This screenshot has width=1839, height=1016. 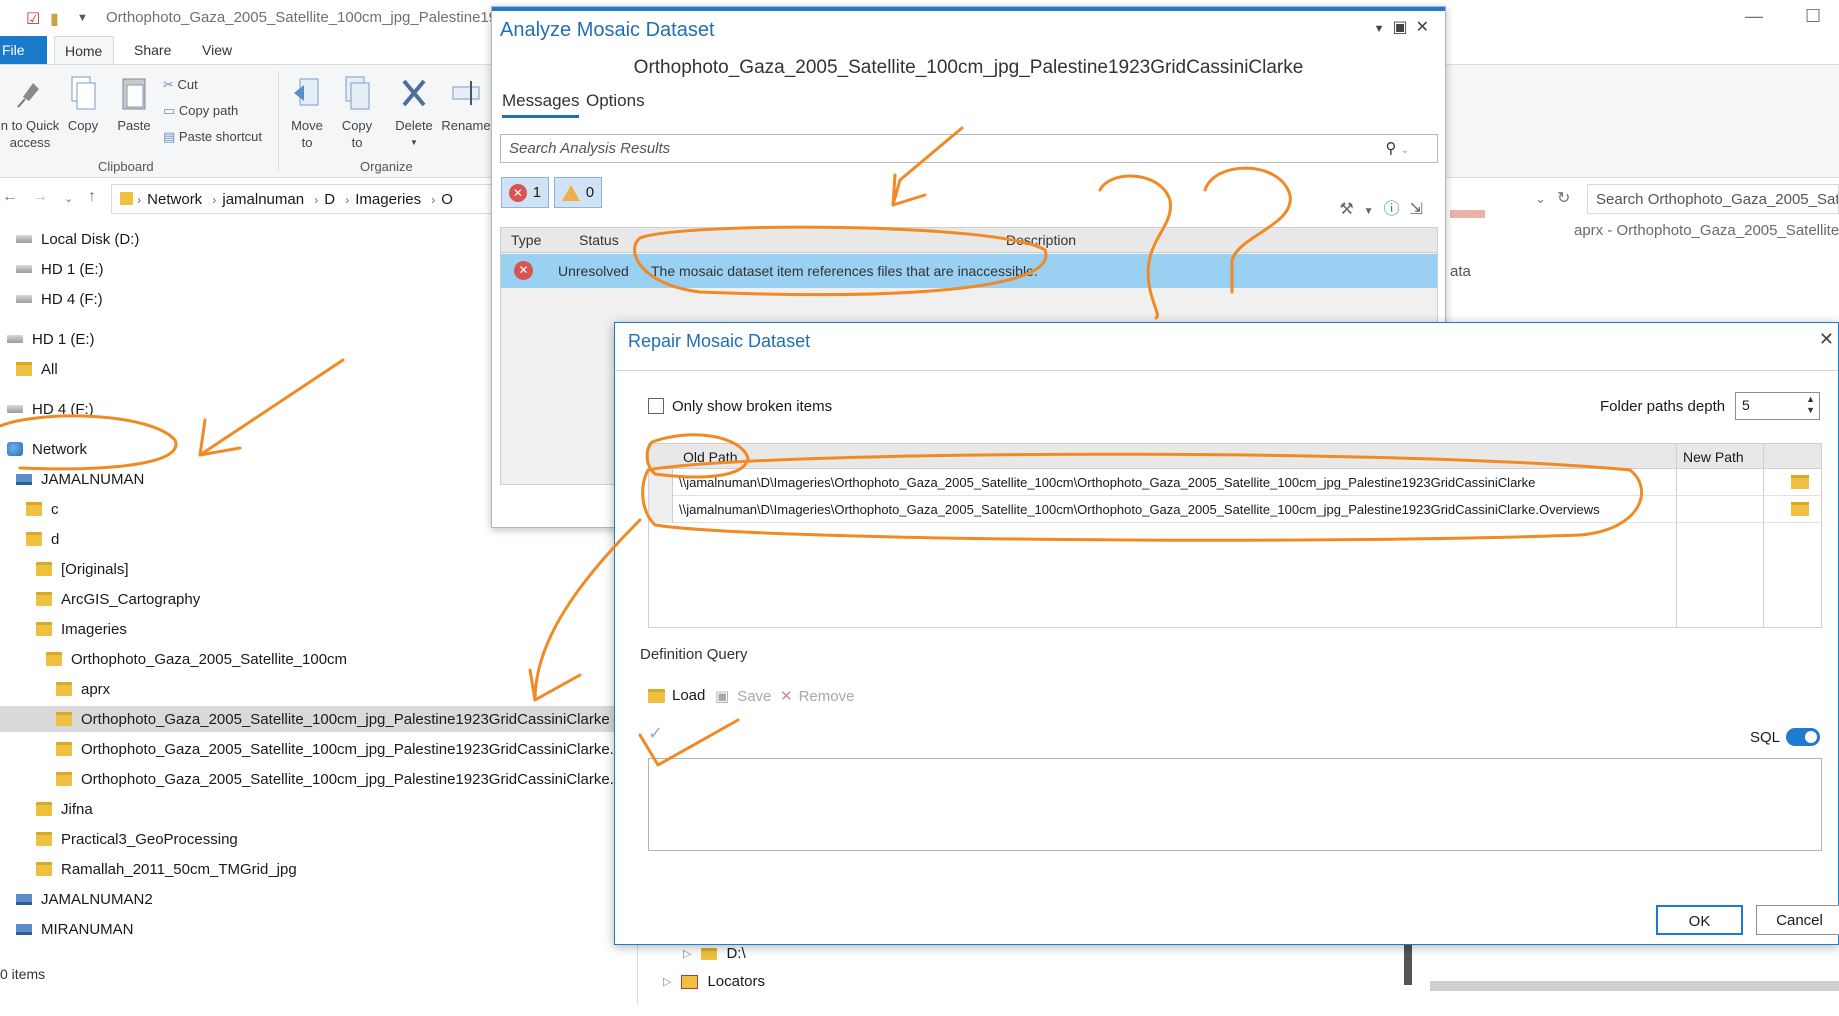 What do you see at coordinates (817, 696) in the screenshot?
I see `remove-button: ✕ Remove` at bounding box center [817, 696].